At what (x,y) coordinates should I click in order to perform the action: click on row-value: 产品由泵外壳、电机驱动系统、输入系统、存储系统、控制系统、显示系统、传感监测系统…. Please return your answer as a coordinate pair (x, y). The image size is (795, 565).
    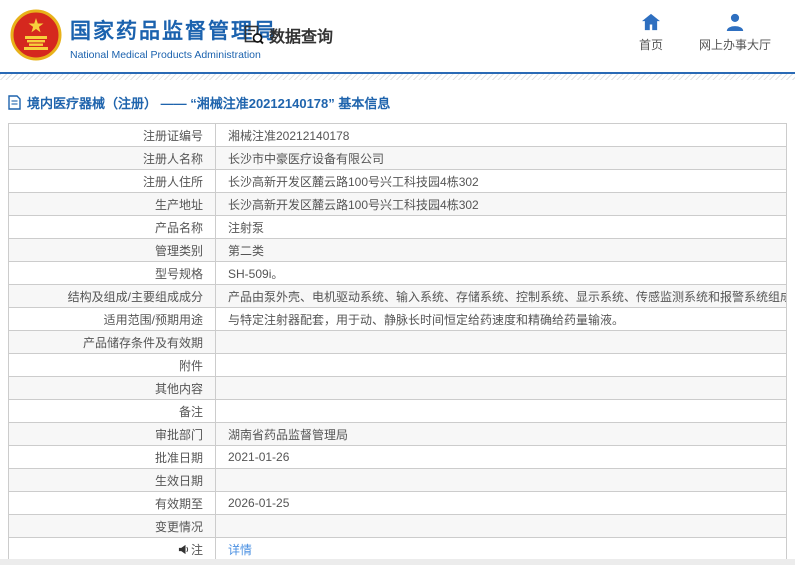
    Looking at the image, I should click on (501, 296).